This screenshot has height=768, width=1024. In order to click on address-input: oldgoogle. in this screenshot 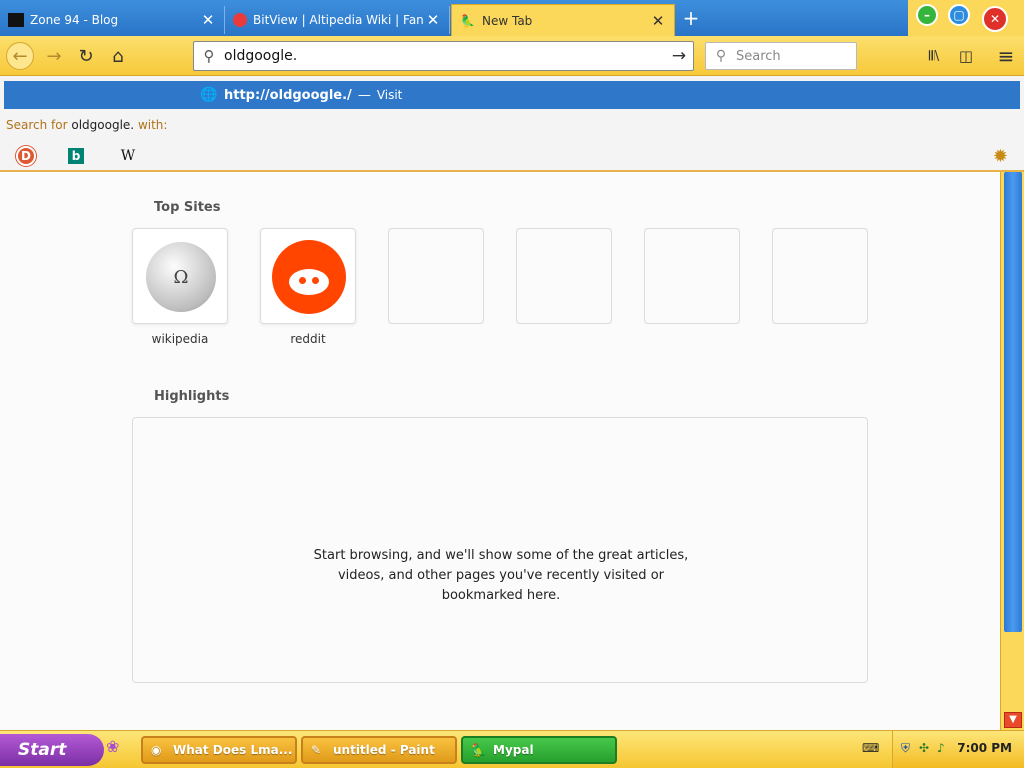, I will do `click(444, 56)`.